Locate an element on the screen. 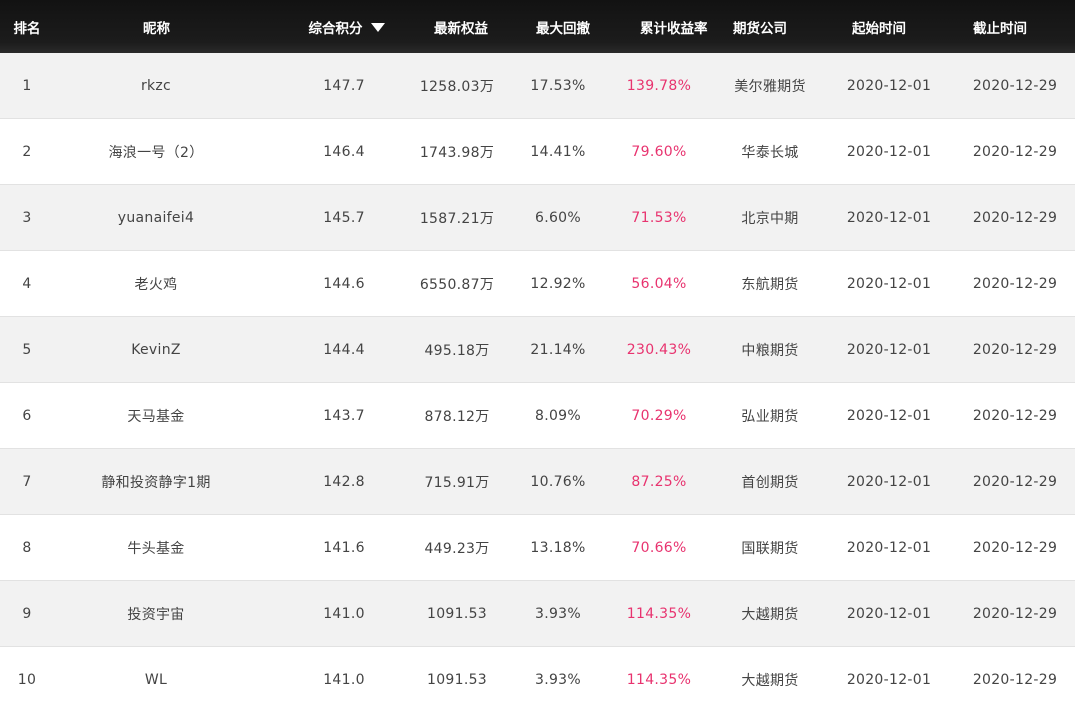 This screenshot has width=1075, height=709. column-header-label: 最新权益 is located at coordinates (461, 28).